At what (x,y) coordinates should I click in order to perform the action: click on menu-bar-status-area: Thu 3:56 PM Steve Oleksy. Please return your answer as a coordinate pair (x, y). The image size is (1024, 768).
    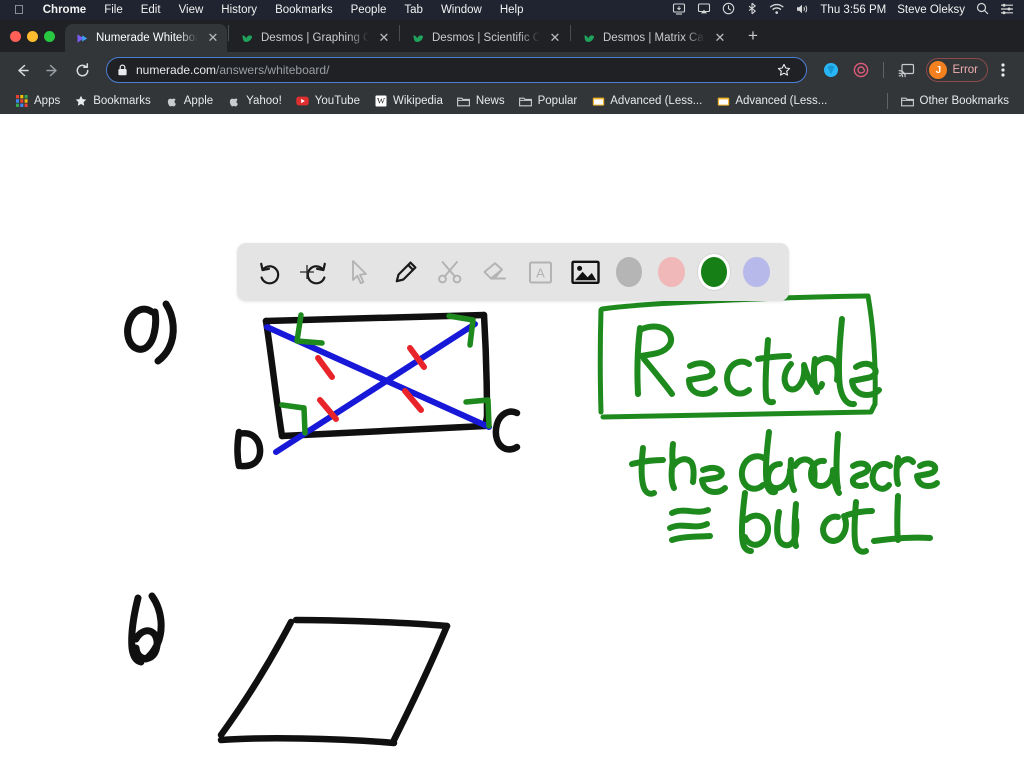
    Looking at the image, I should click on (845, 10).